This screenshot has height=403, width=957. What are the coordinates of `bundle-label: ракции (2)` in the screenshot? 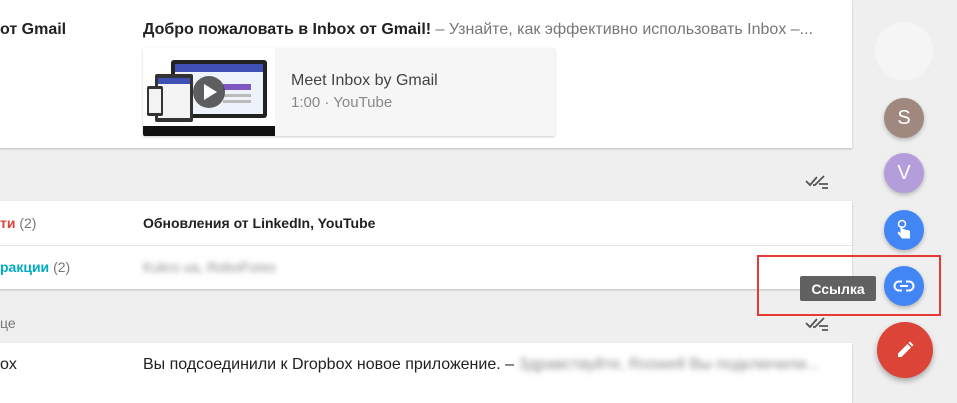 It's located at (35, 267).